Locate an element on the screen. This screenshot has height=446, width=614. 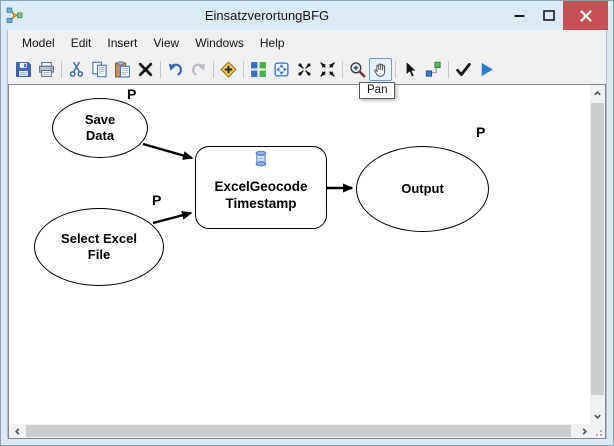
minimize-button is located at coordinates (519, 15).